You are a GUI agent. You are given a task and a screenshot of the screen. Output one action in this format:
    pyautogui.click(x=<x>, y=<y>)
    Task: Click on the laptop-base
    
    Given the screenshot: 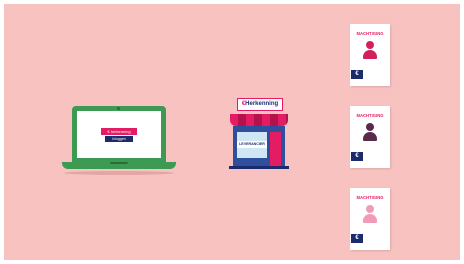 What is the action you would take?
    pyautogui.click(x=119, y=165)
    